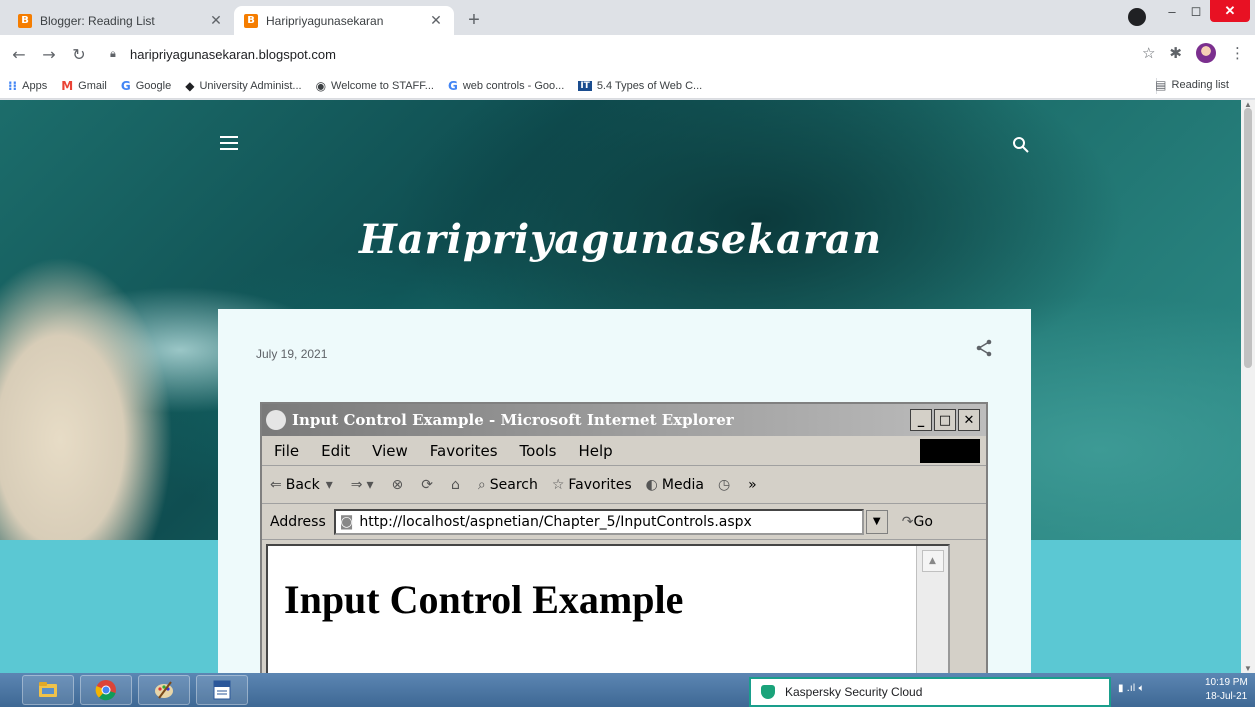  What do you see at coordinates (1237, 53) in the screenshot?
I see `browser-menu-icon: ⋮` at bounding box center [1237, 53].